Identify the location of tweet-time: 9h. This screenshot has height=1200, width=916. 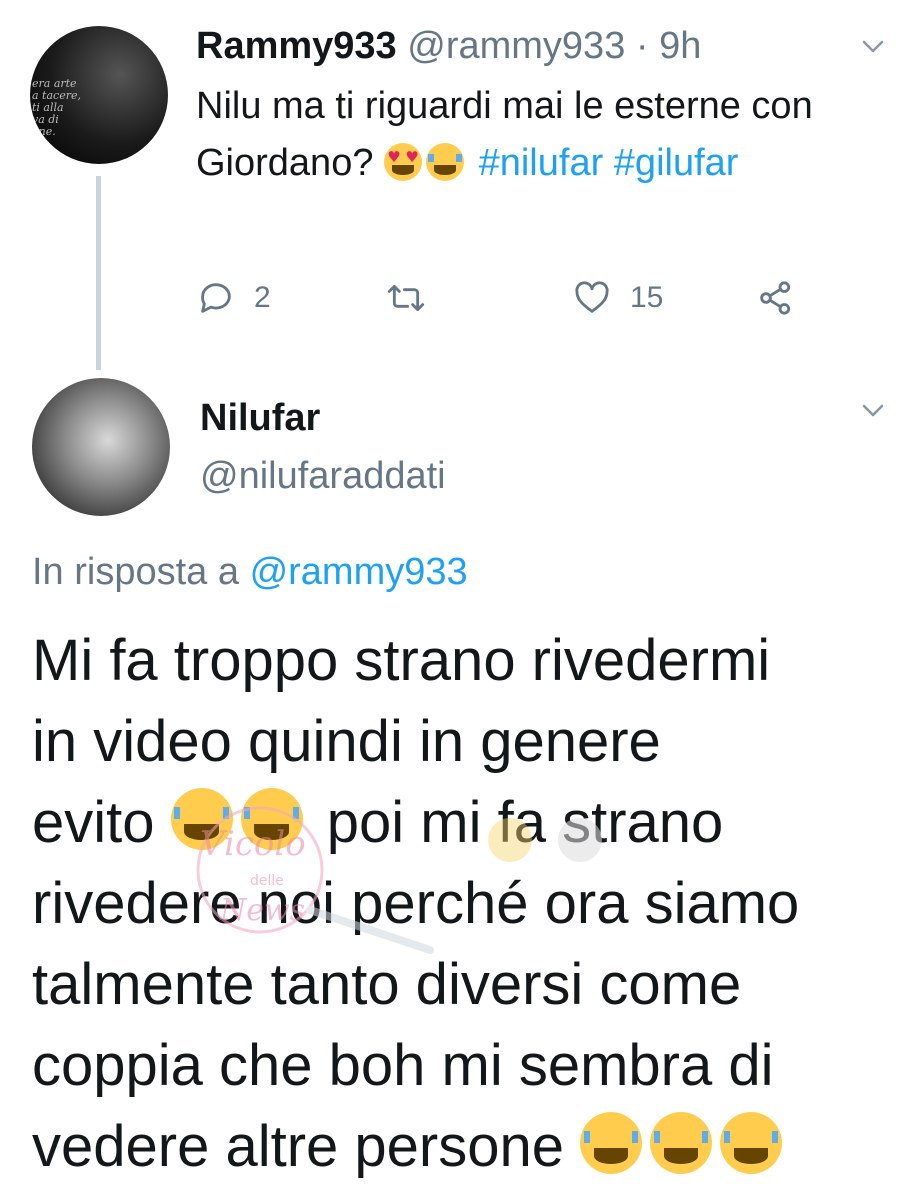
(680, 46).